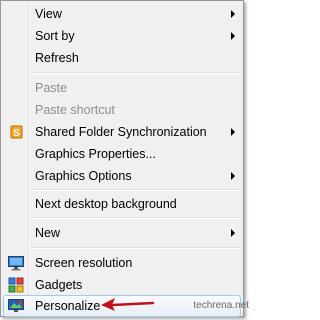 The height and width of the screenshot is (320, 320). I want to click on menu-item-label: Graphics Options, so click(83, 176).